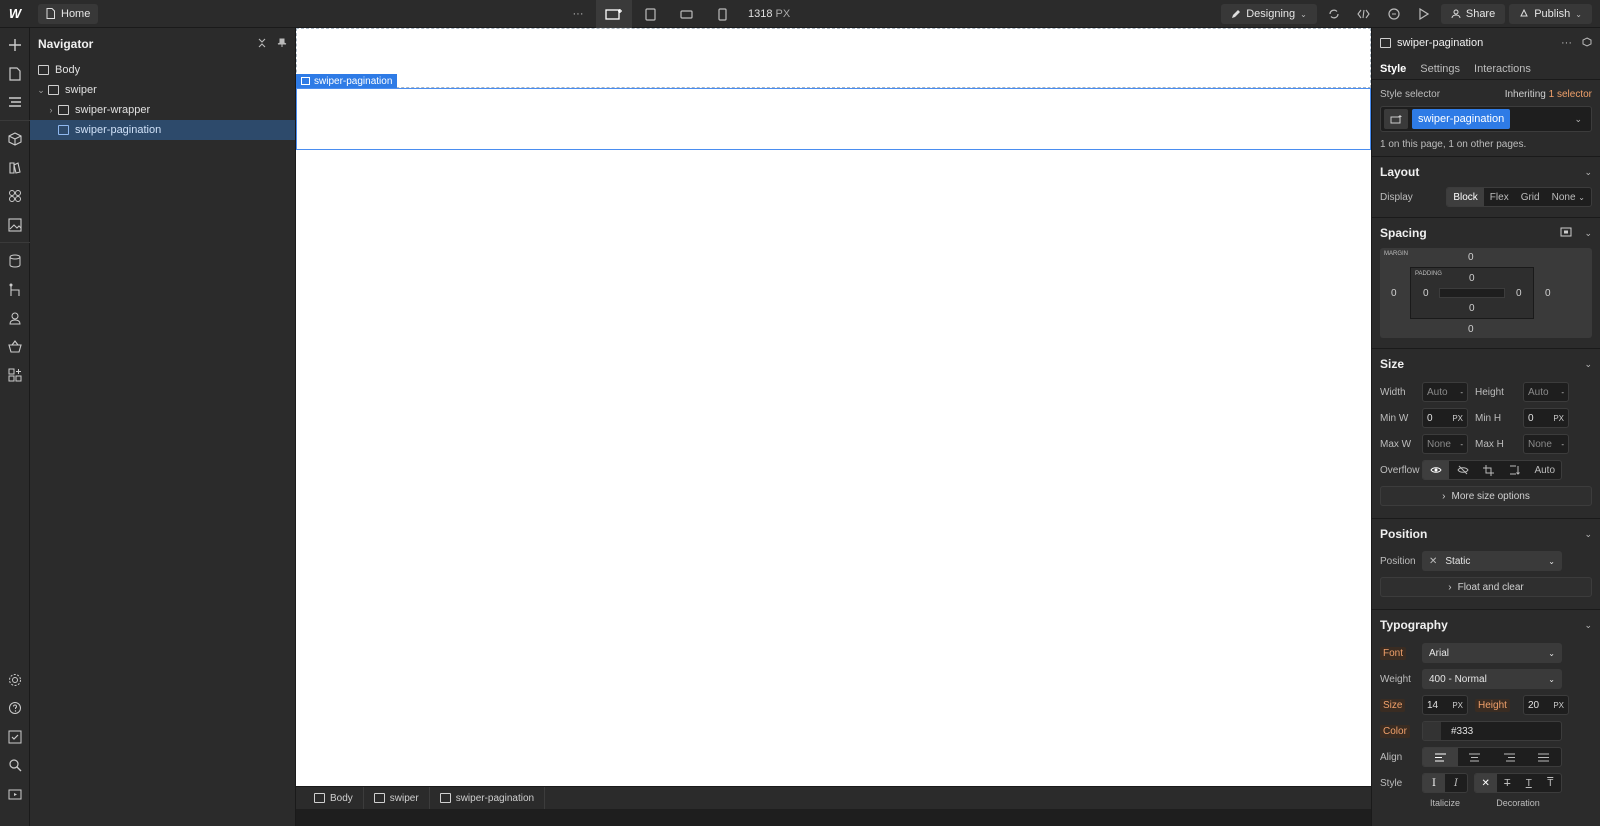 This screenshot has width=1600, height=826. Describe the element at coordinates (1568, 197) in the screenshot. I see `display-none: None ⌄` at that location.